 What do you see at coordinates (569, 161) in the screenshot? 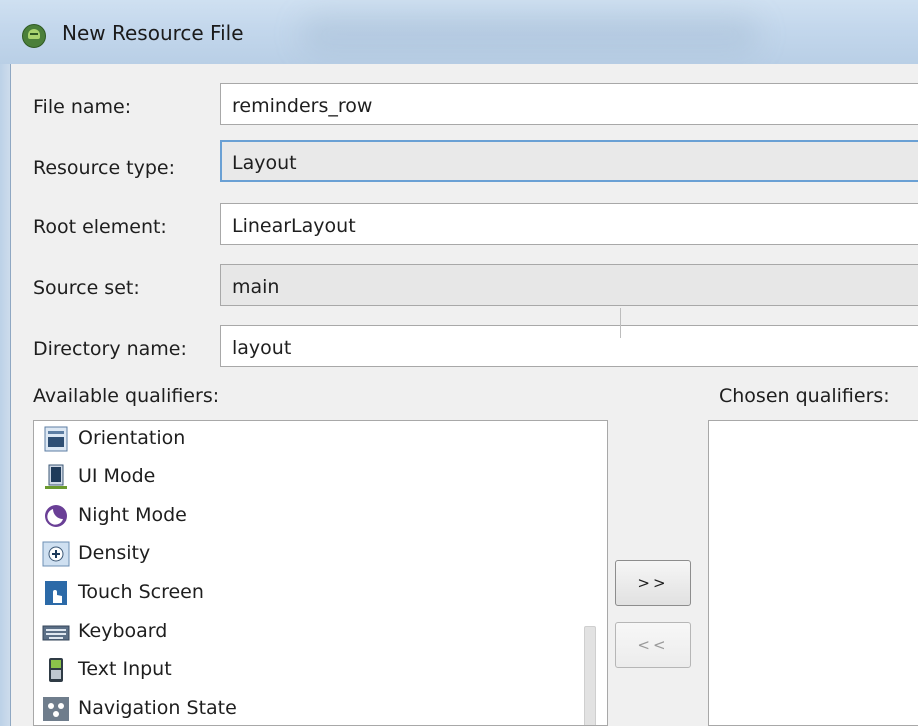
I see `resource-type-select: Layout` at bounding box center [569, 161].